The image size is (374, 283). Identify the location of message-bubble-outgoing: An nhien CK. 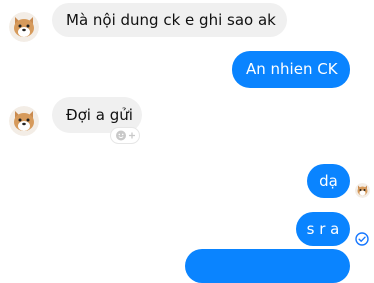
(291, 69).